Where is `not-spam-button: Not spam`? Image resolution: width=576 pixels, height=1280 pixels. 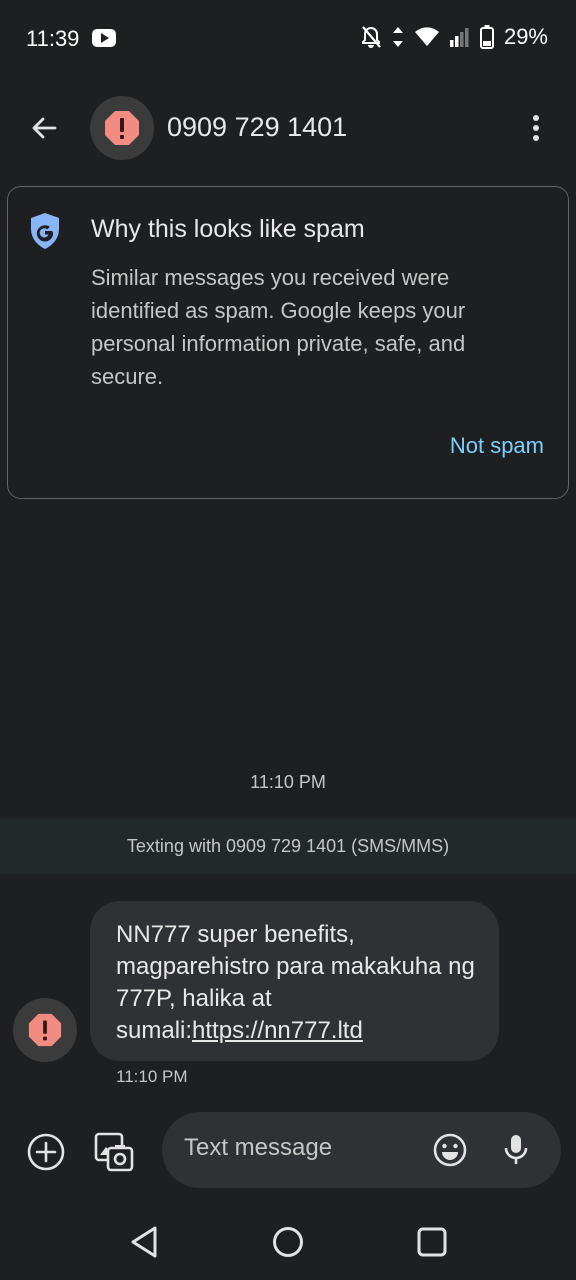
not-spam-button: Not spam is located at coordinates (497, 446).